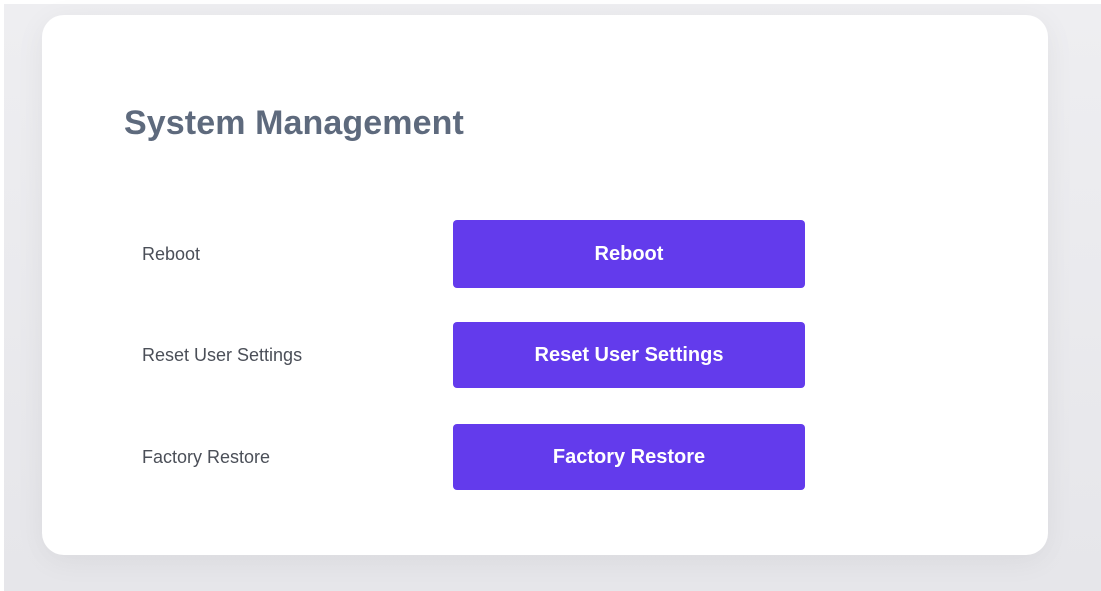 The height and width of the screenshot is (591, 1101). I want to click on reset-user-settings-label: Reset User Settings, so click(222, 355).